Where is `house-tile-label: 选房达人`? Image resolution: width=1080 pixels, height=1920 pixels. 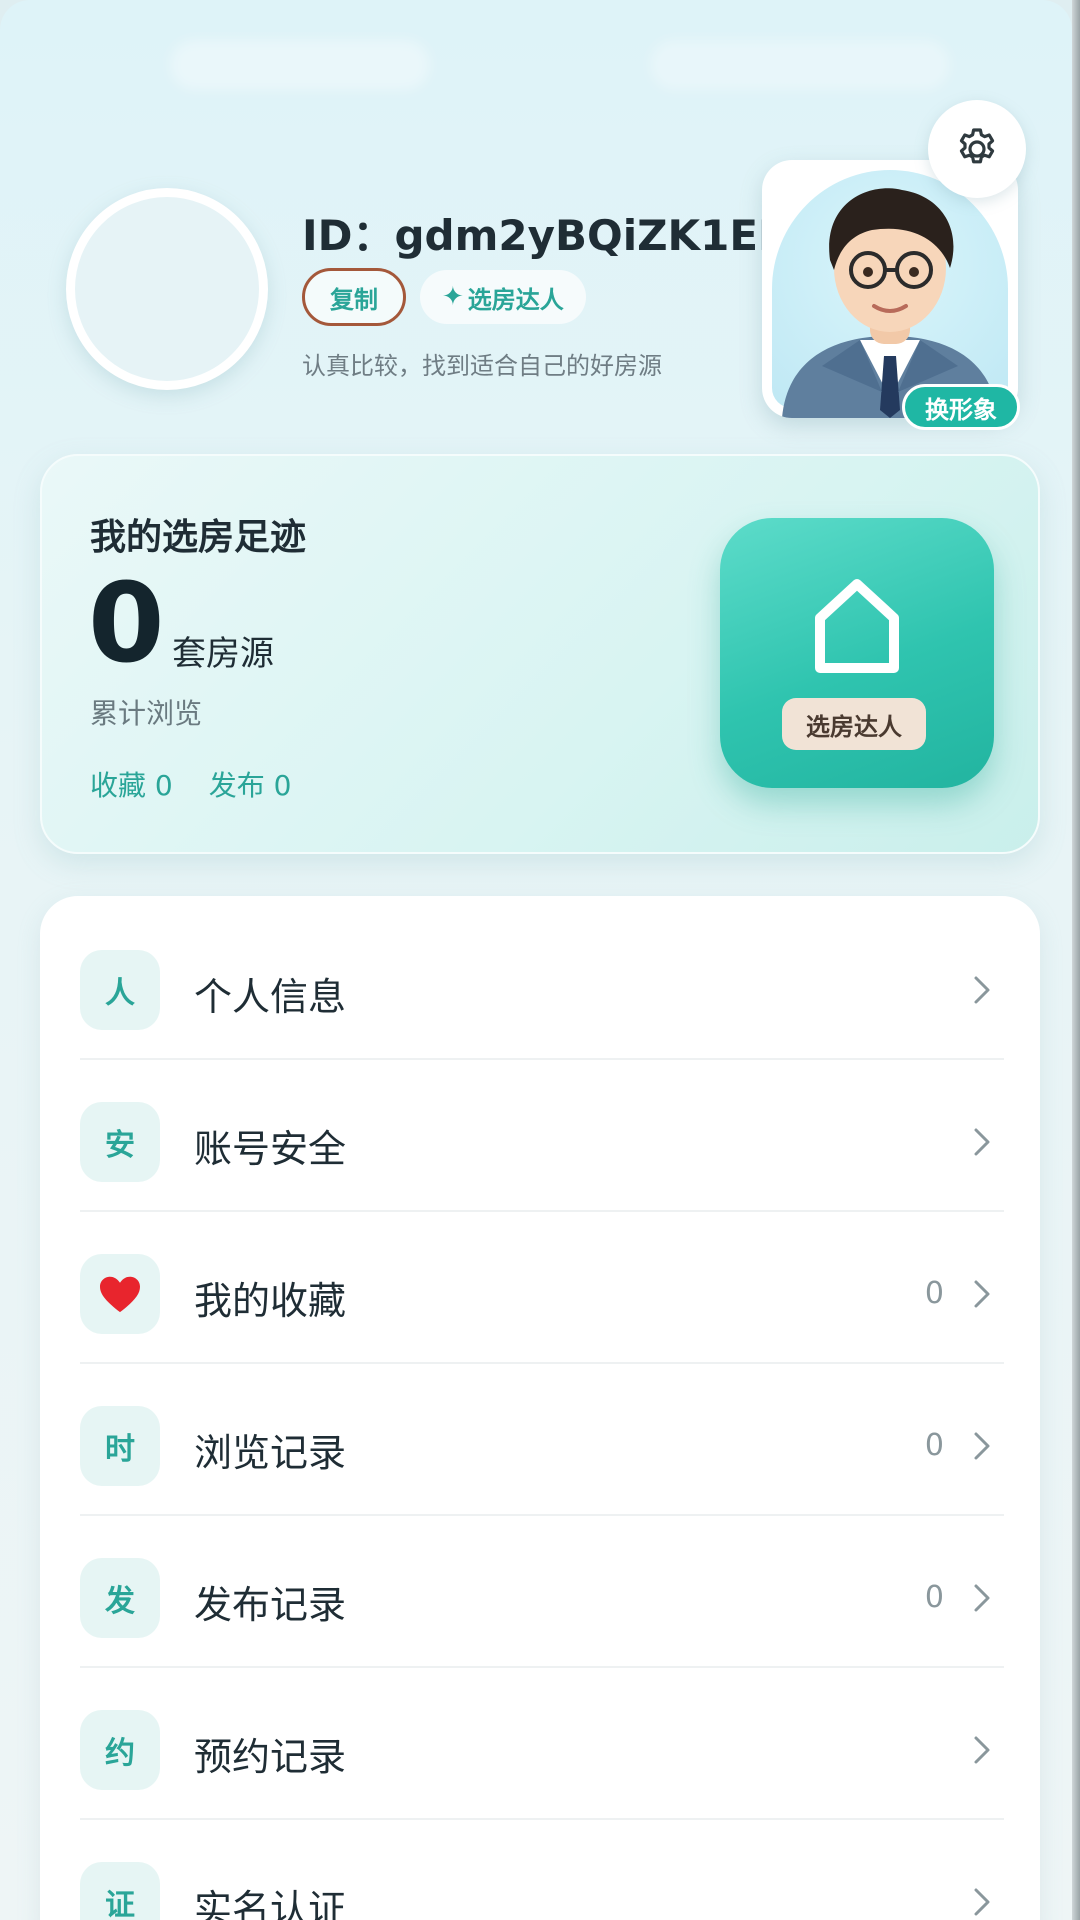 house-tile-label: 选房达人 is located at coordinates (854, 724).